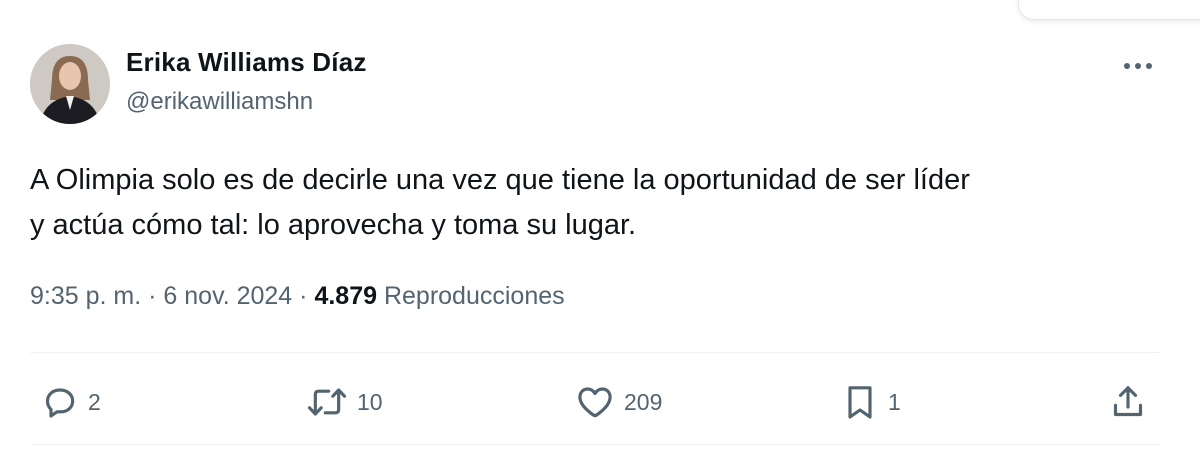  What do you see at coordinates (618, 402) in the screenshot?
I see `like-button: 209` at bounding box center [618, 402].